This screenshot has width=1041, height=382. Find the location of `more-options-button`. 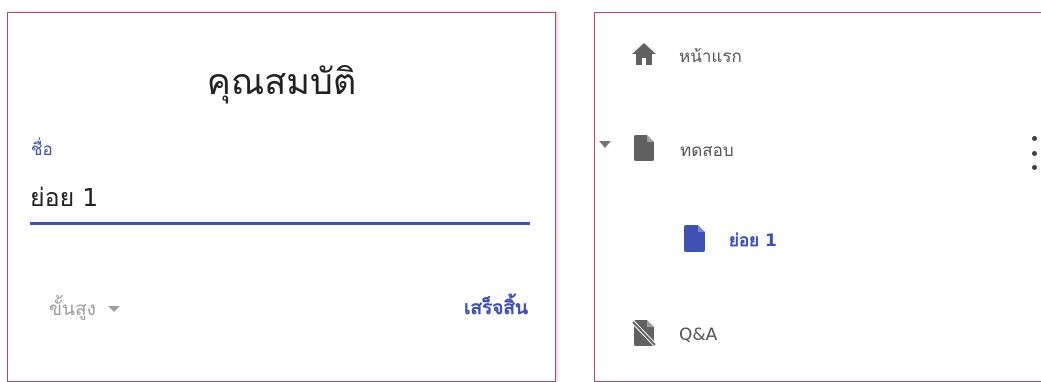

more-options-button is located at coordinates (1034, 153).